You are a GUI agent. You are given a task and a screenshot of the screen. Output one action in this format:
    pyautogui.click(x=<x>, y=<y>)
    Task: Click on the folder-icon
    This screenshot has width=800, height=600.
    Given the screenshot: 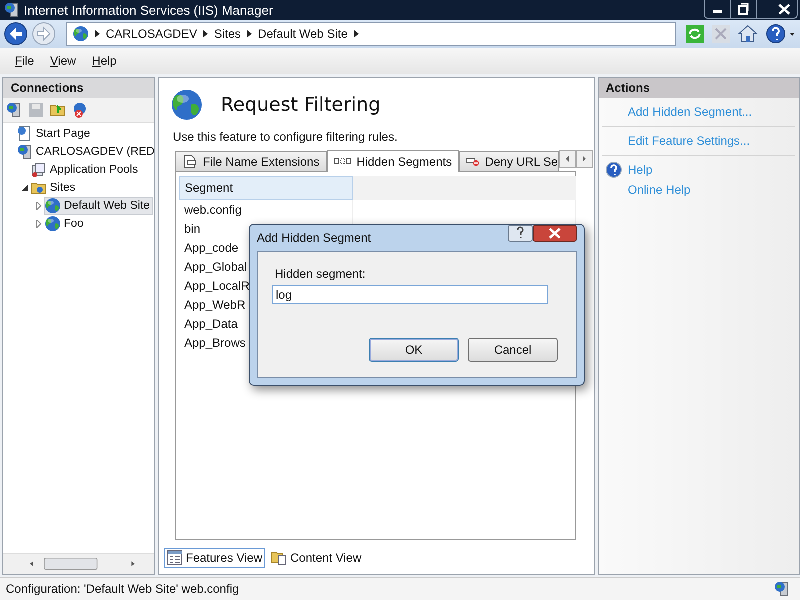 What is the action you would take?
    pyautogui.click(x=58, y=110)
    